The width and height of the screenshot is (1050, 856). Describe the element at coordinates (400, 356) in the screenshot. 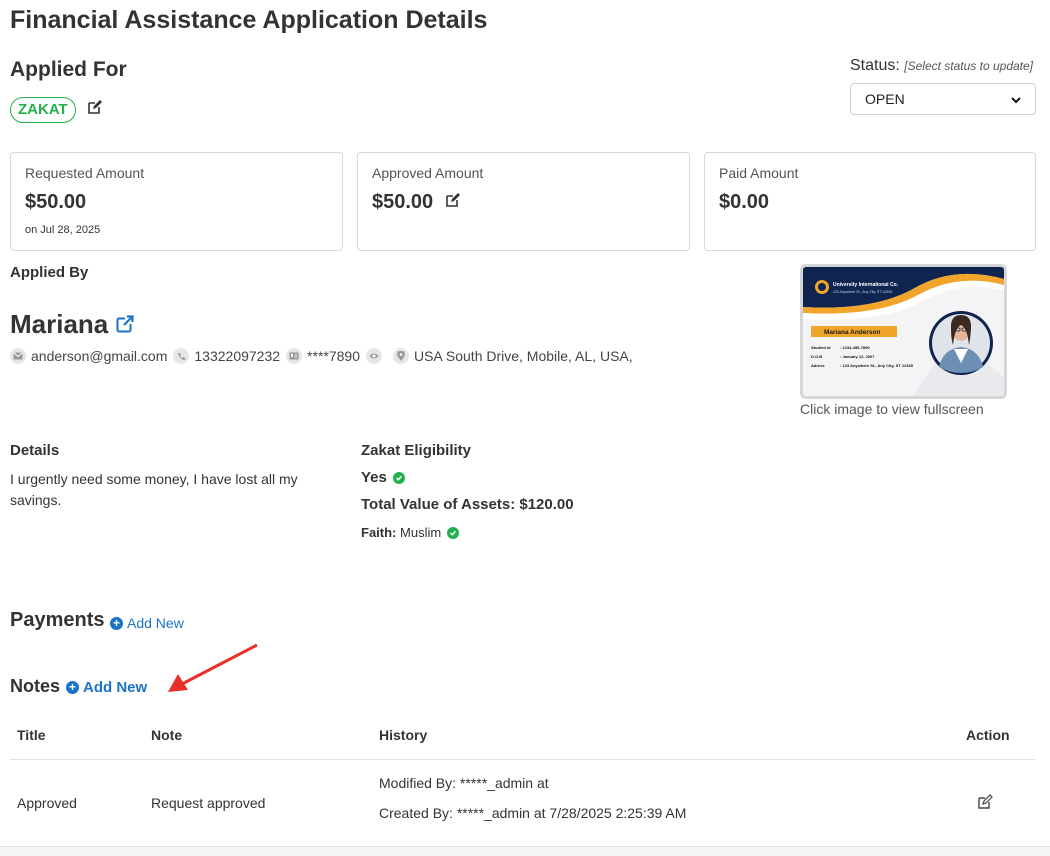

I see `location-pin-icon` at that location.